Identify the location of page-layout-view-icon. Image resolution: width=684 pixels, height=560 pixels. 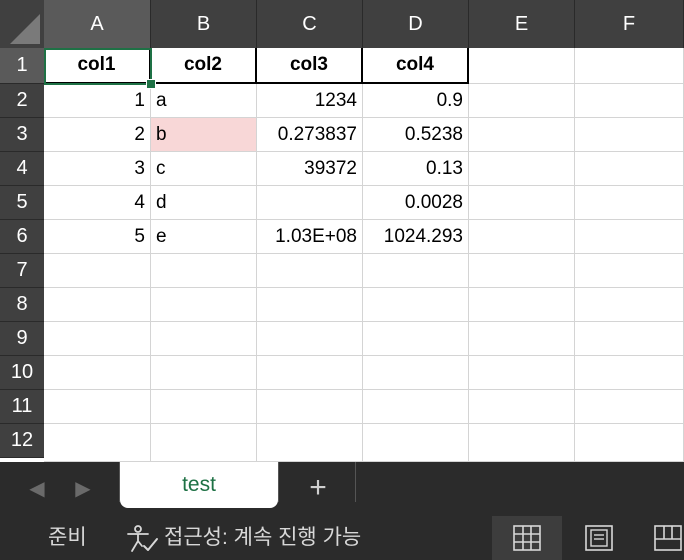
(599, 538).